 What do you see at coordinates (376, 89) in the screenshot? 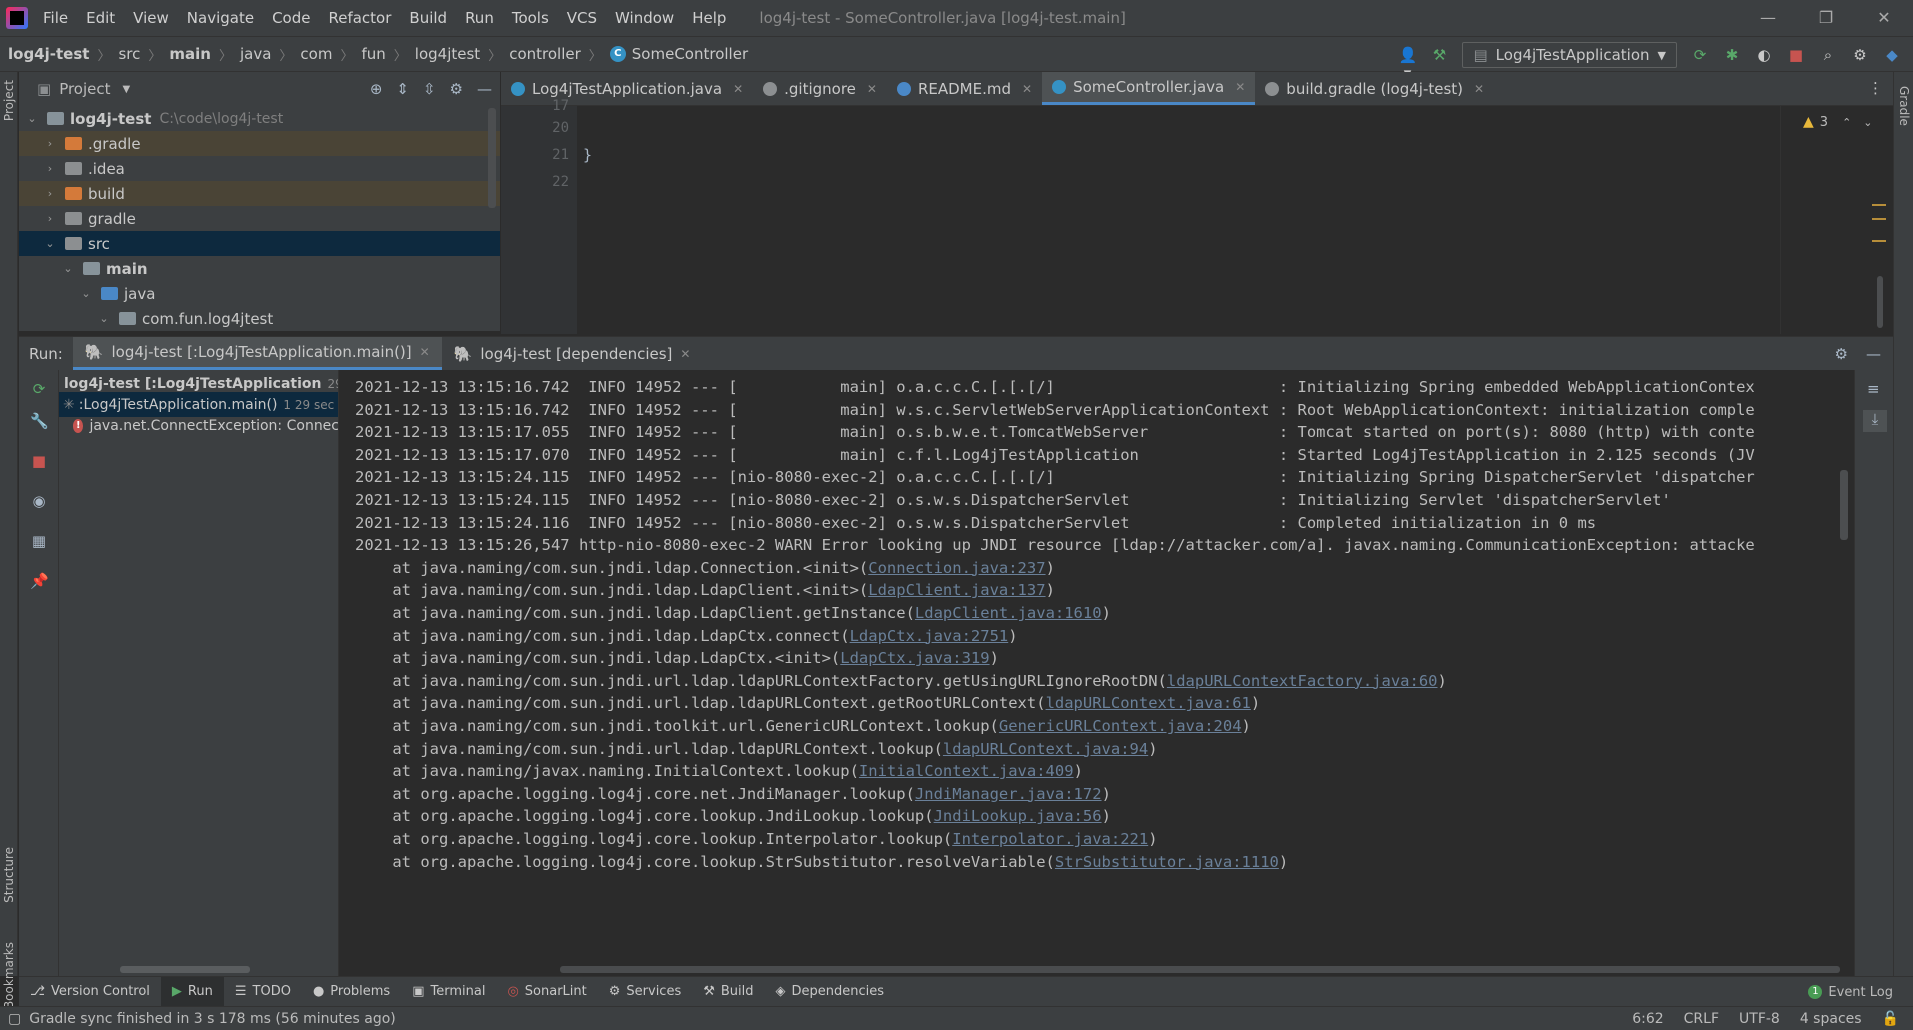
I see `locate-icon: ⊕` at bounding box center [376, 89].